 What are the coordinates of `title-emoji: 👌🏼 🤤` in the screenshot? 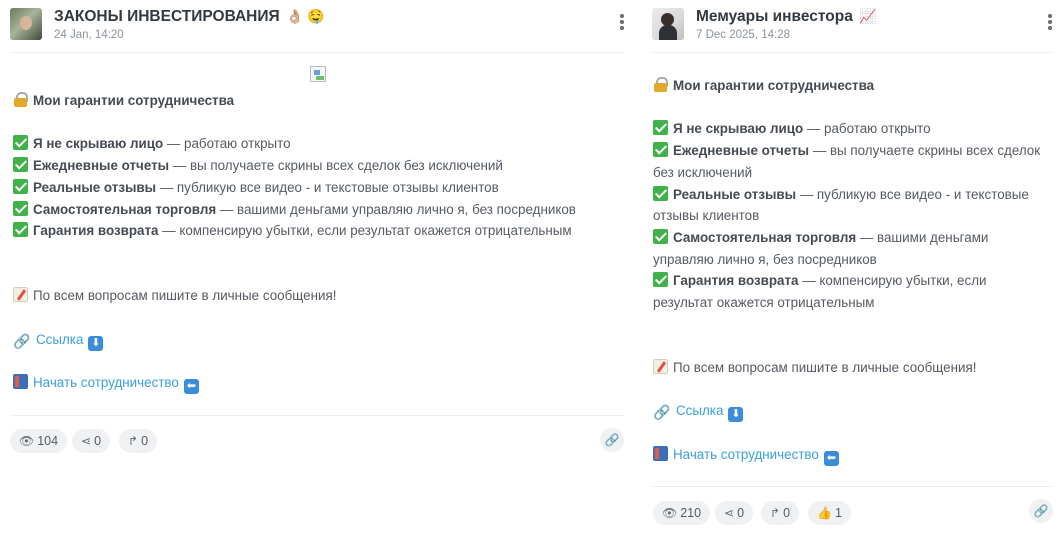 It's located at (305, 16).